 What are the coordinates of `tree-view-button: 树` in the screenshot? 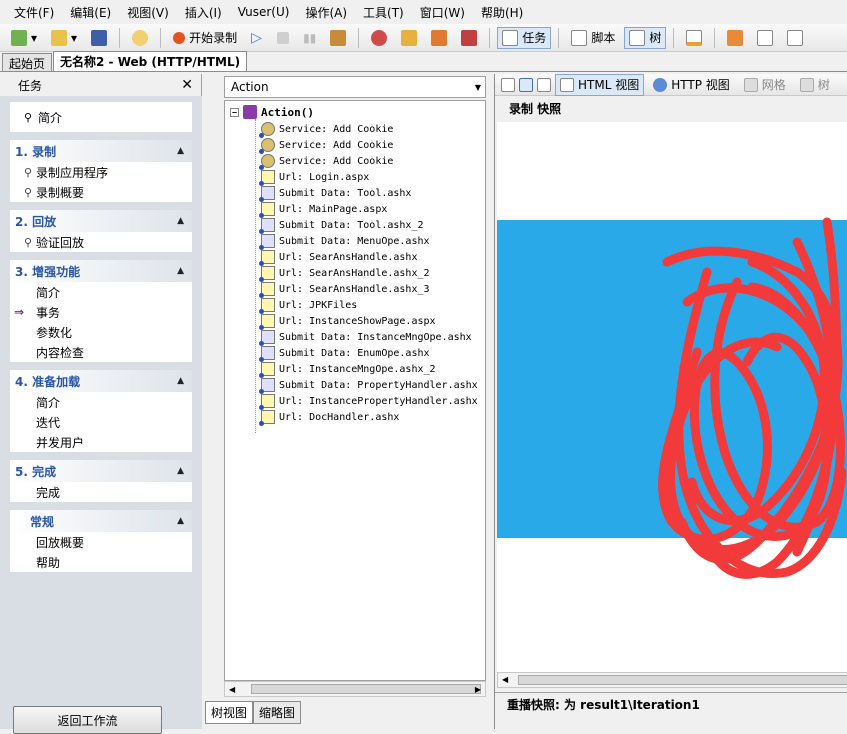 It's located at (645, 37).